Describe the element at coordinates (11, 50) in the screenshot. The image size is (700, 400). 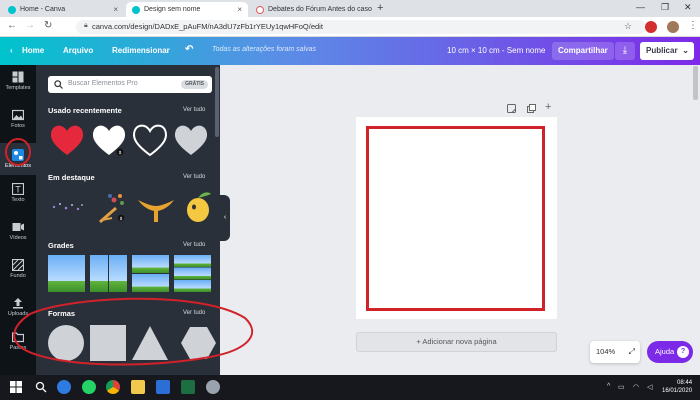
I see `home-chevron-icon: ‹` at that location.